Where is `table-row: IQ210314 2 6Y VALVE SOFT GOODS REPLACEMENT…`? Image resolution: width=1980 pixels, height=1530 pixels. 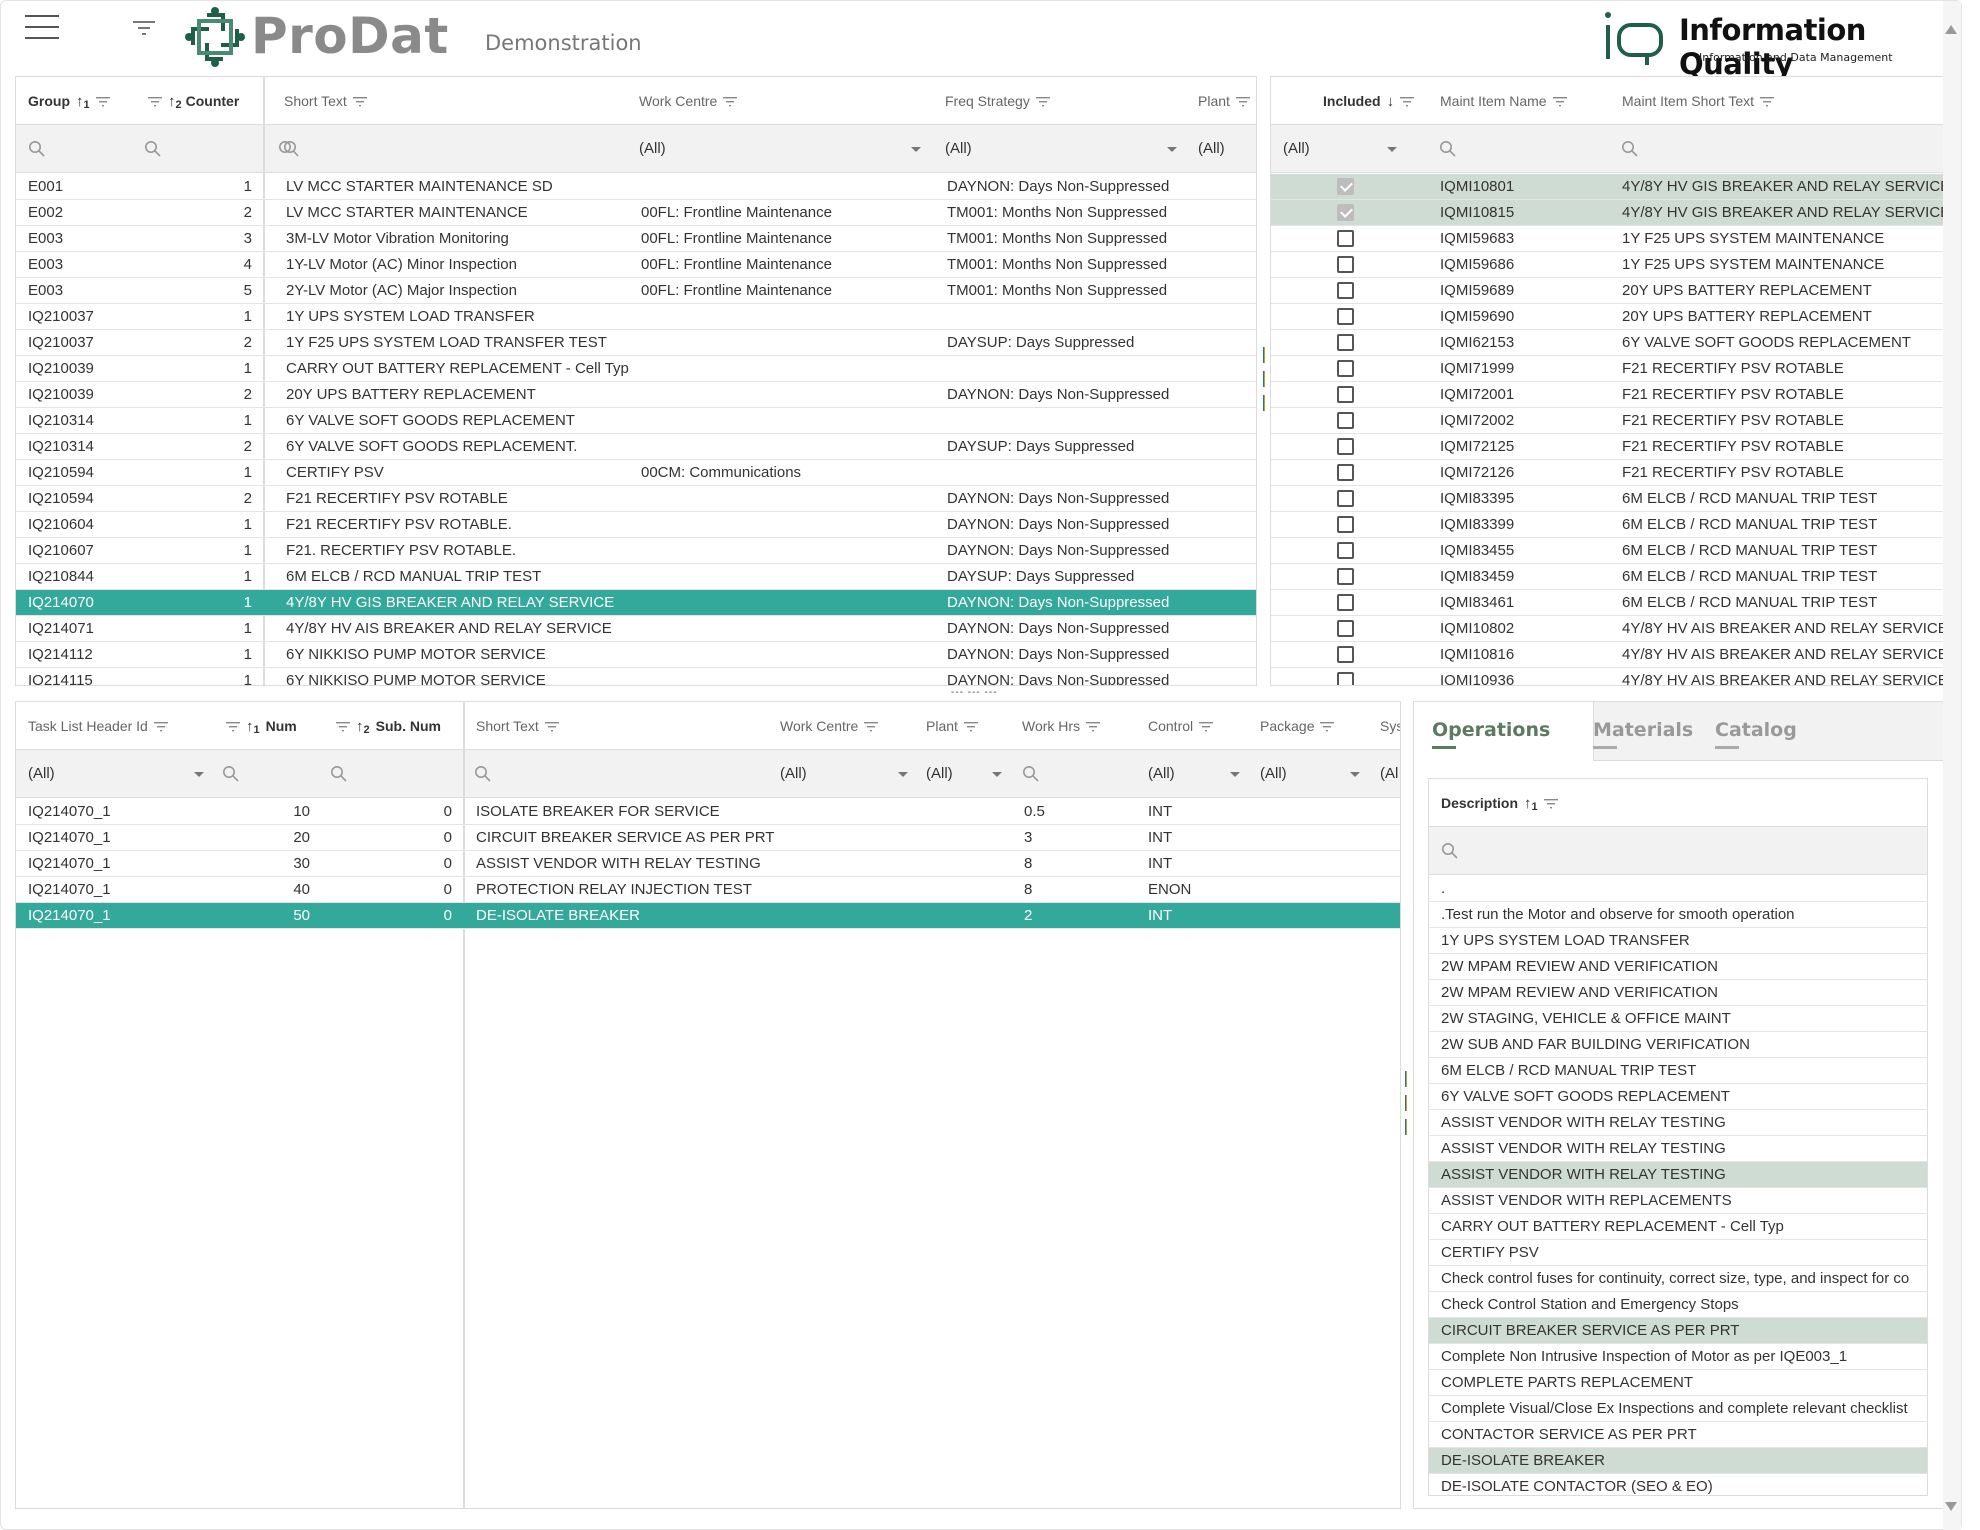
table-row: IQ210314 2 6Y VALVE SOFT GOODS REPLACEMENT… is located at coordinates (636, 447).